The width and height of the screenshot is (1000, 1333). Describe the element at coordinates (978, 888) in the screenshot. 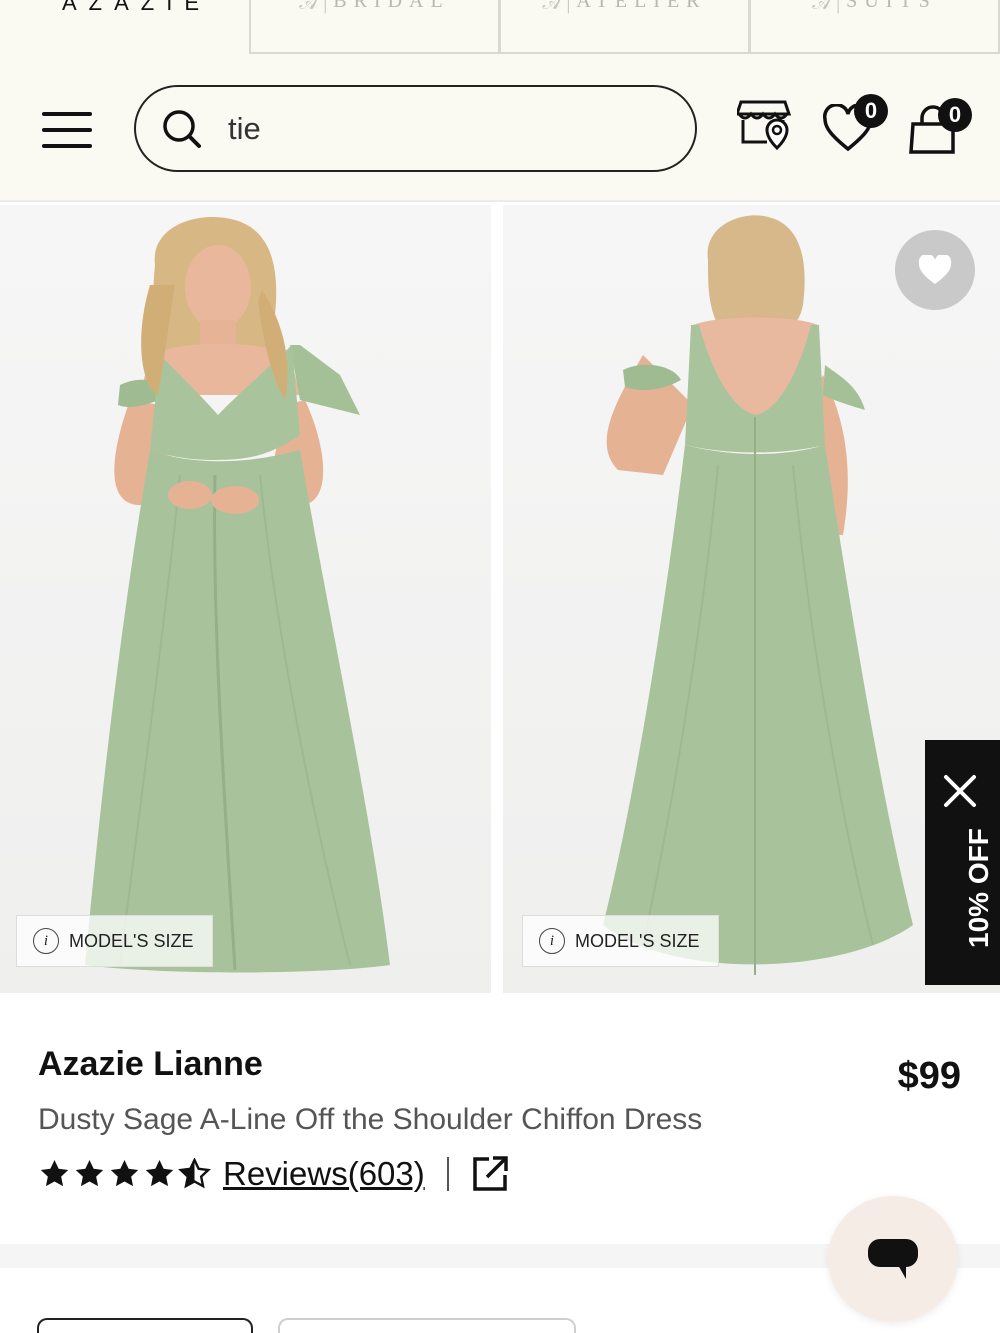

I see `promo-text: 10% OFF` at that location.